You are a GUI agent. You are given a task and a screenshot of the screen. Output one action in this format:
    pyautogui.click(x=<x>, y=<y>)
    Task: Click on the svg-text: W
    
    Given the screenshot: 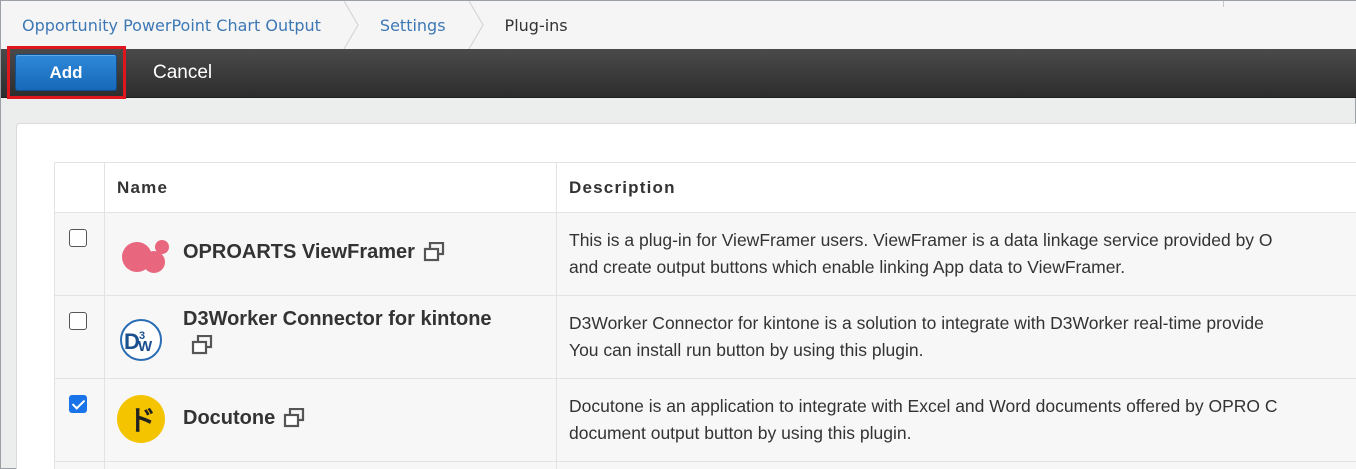 What is the action you would take?
    pyautogui.click(x=145, y=346)
    